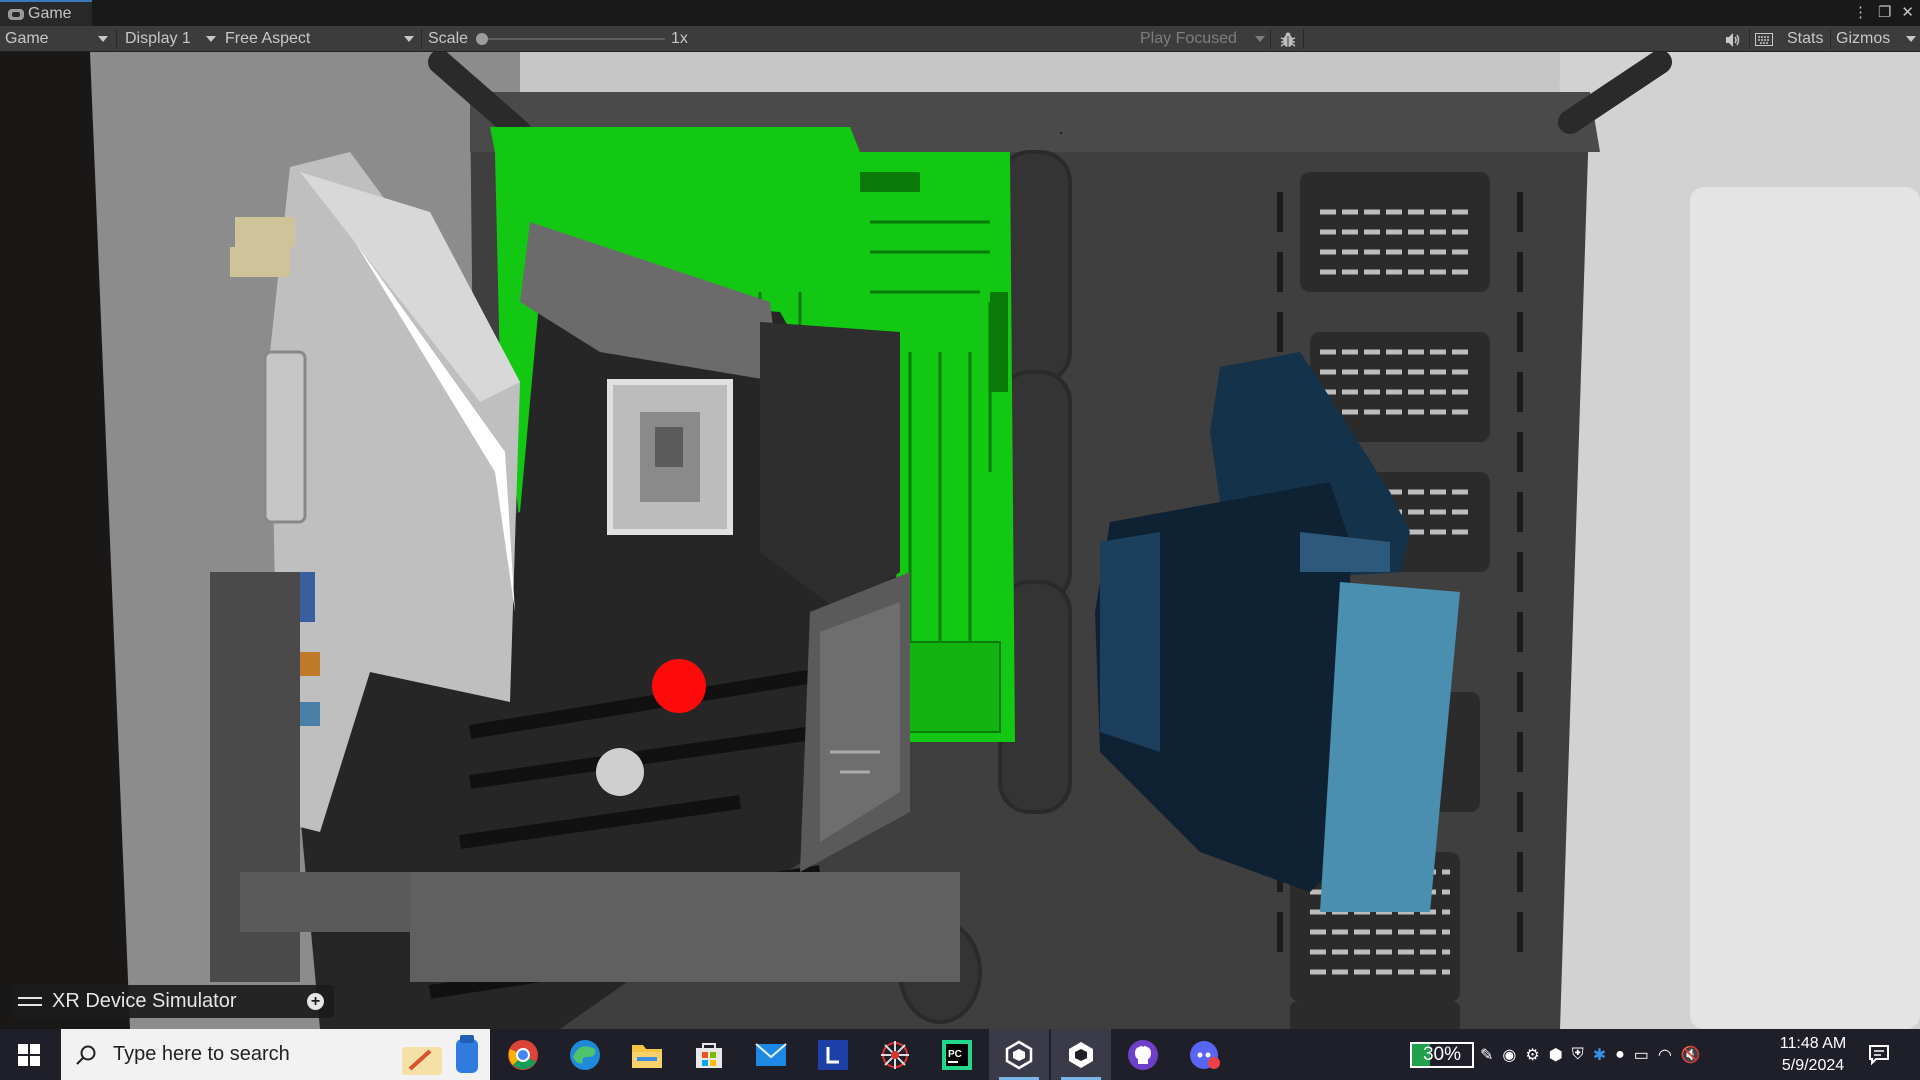 The width and height of the screenshot is (1920, 1080). I want to click on battery-indicator: 30%, so click(1442, 1055).